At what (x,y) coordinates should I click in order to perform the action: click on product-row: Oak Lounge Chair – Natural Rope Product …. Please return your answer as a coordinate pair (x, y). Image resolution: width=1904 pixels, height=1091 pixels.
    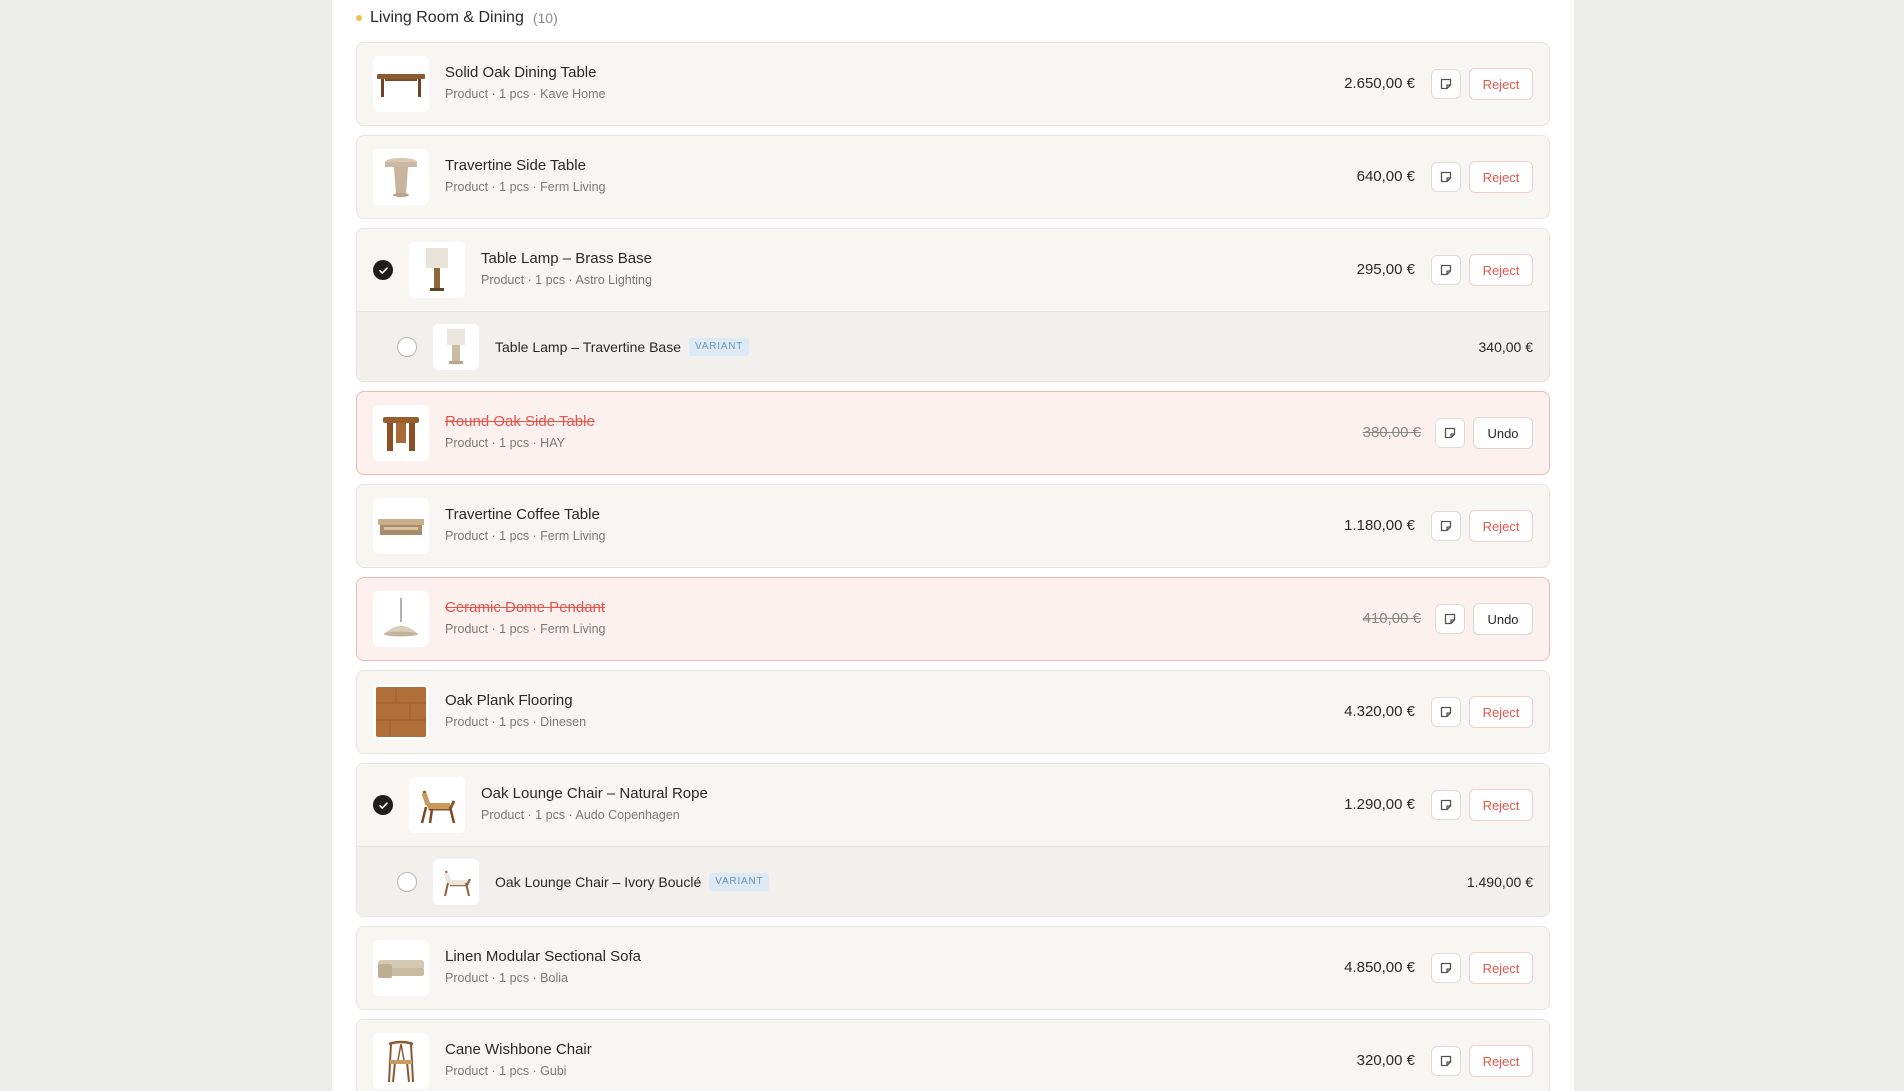
    Looking at the image, I should click on (953, 805).